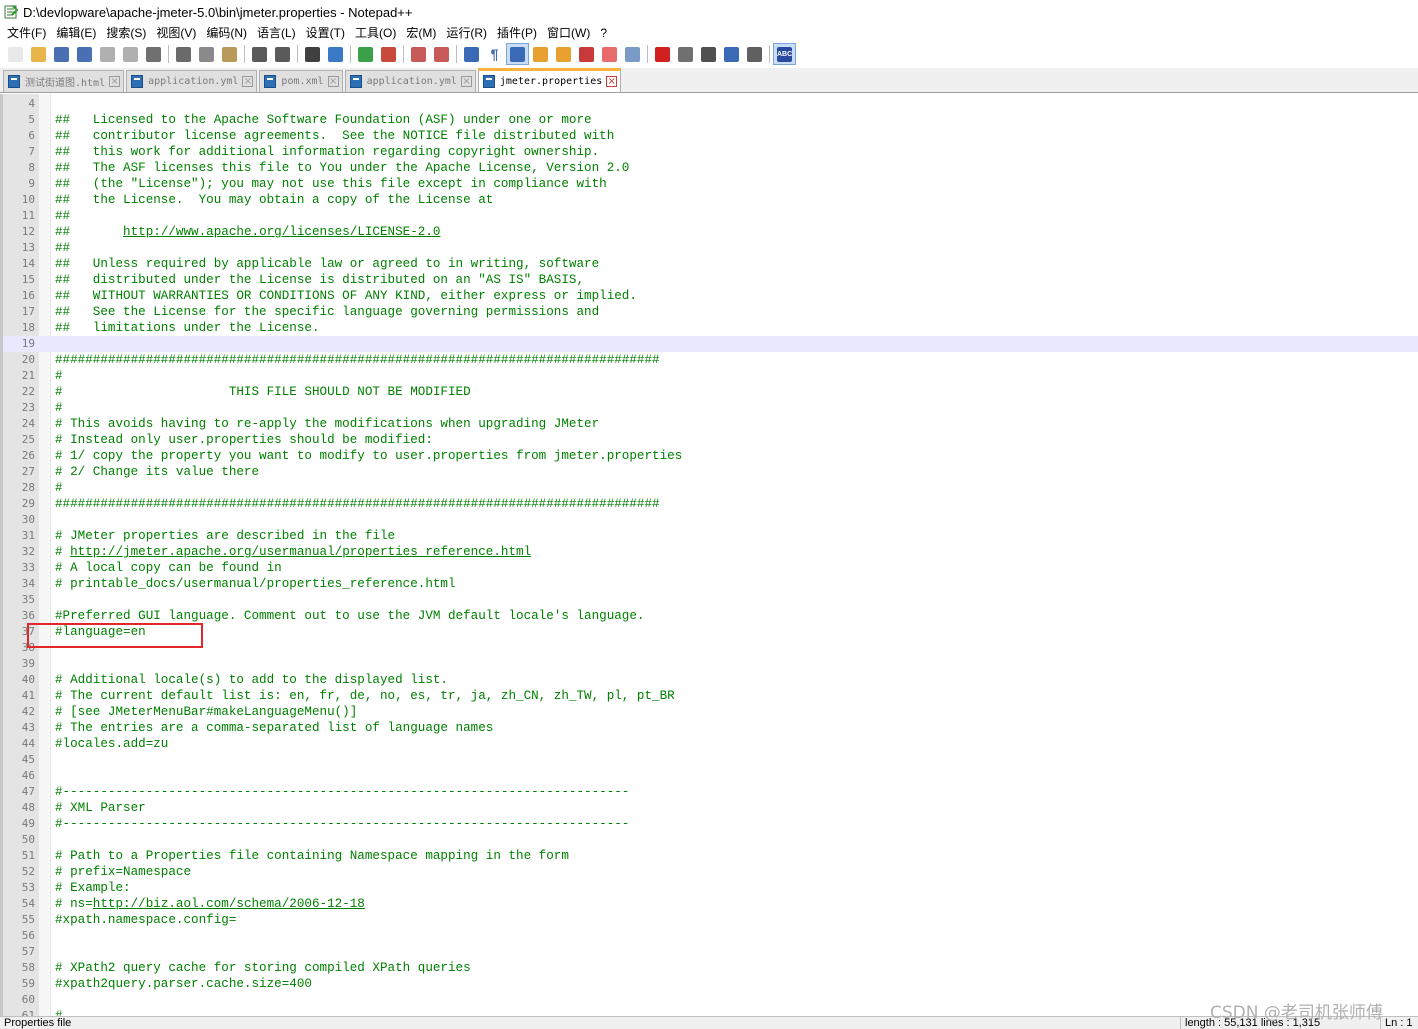  Describe the element at coordinates (61, 54) in the screenshot. I see `save-button` at that location.